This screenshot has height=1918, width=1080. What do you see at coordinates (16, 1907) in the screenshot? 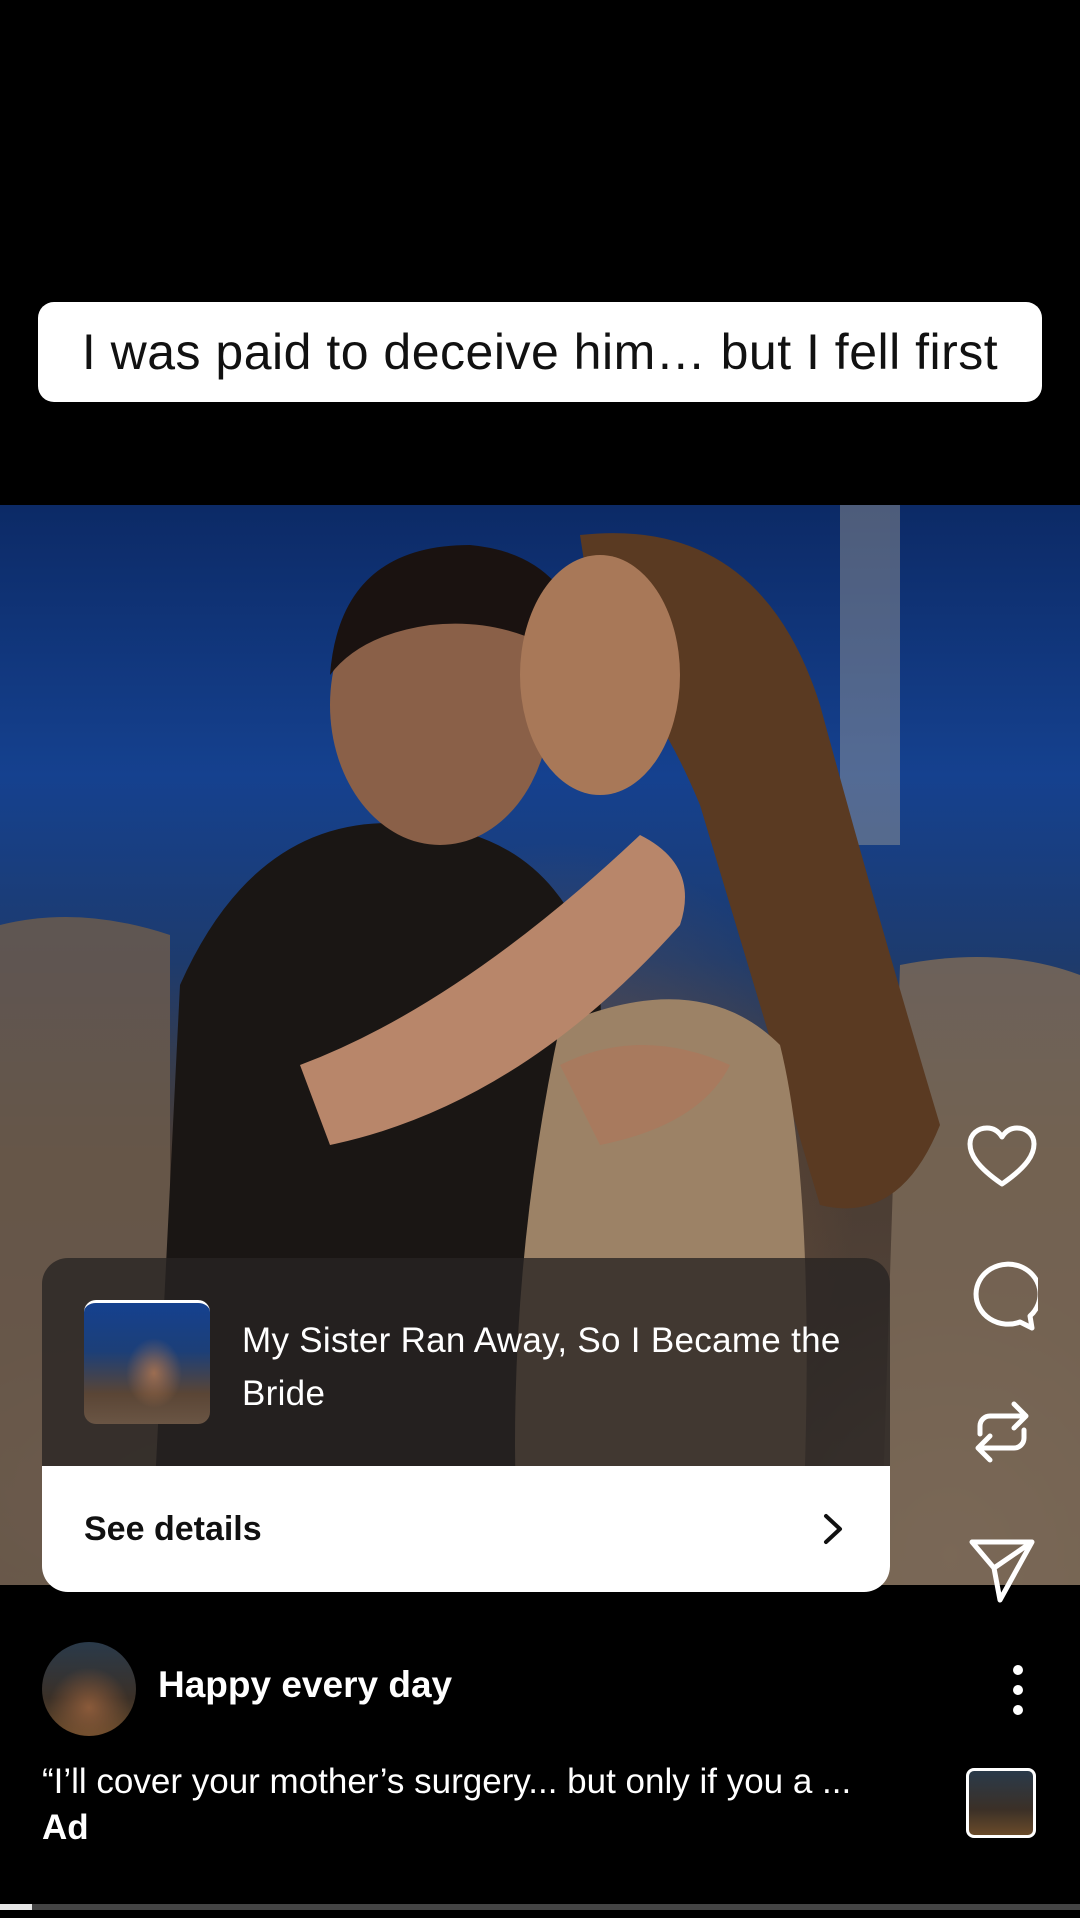
I see `video-progress-fill` at bounding box center [16, 1907].